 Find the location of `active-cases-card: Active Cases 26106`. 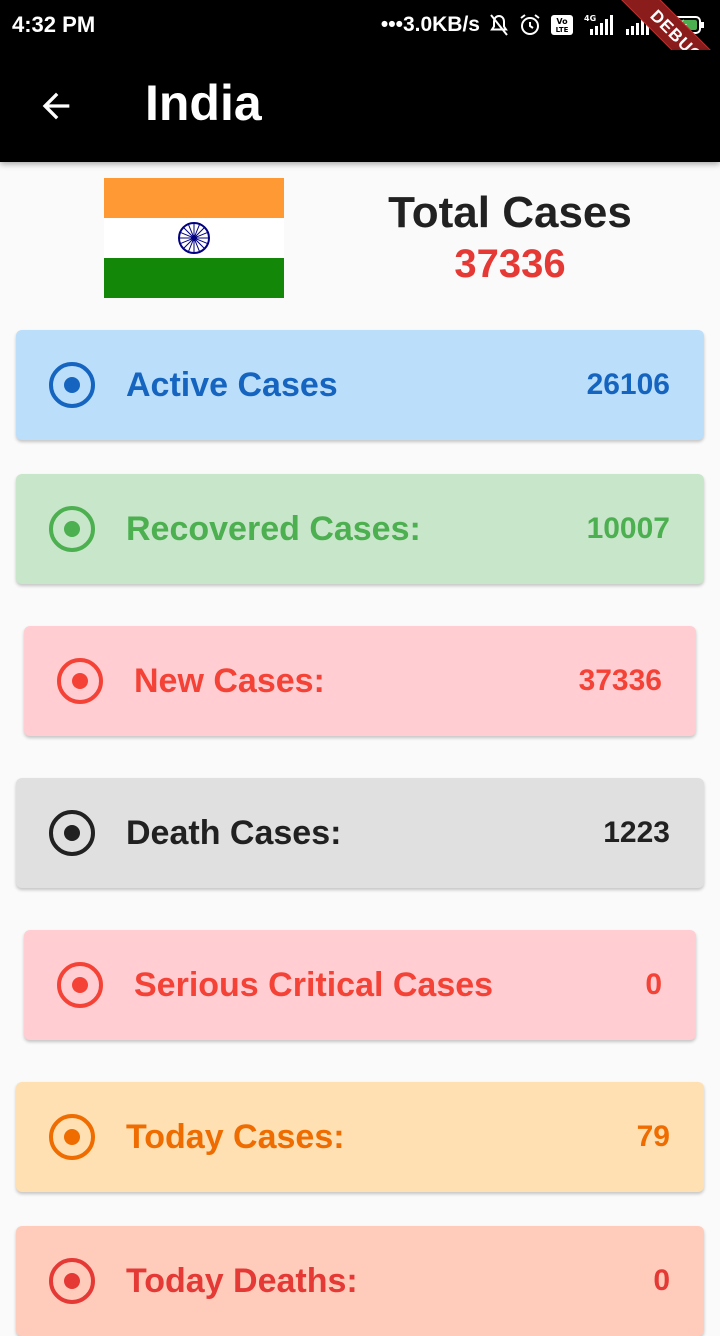

active-cases-card: Active Cases 26106 is located at coordinates (360, 385).